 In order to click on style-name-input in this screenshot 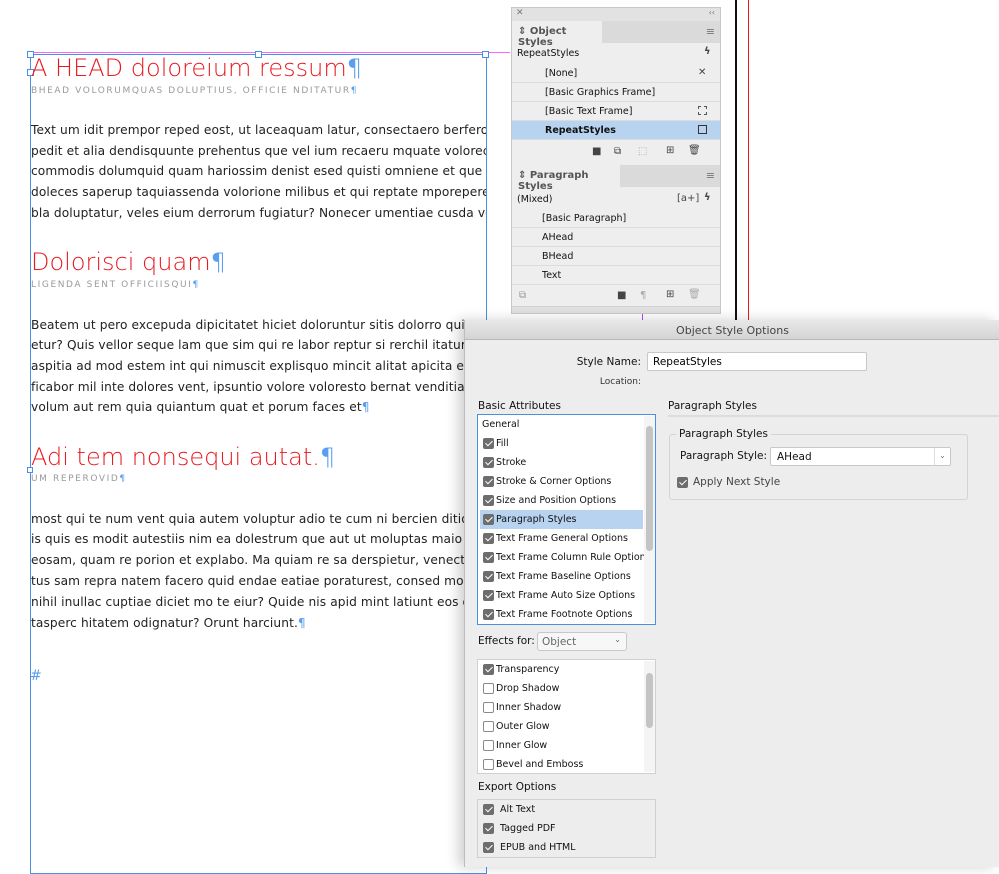, I will do `click(757, 361)`.